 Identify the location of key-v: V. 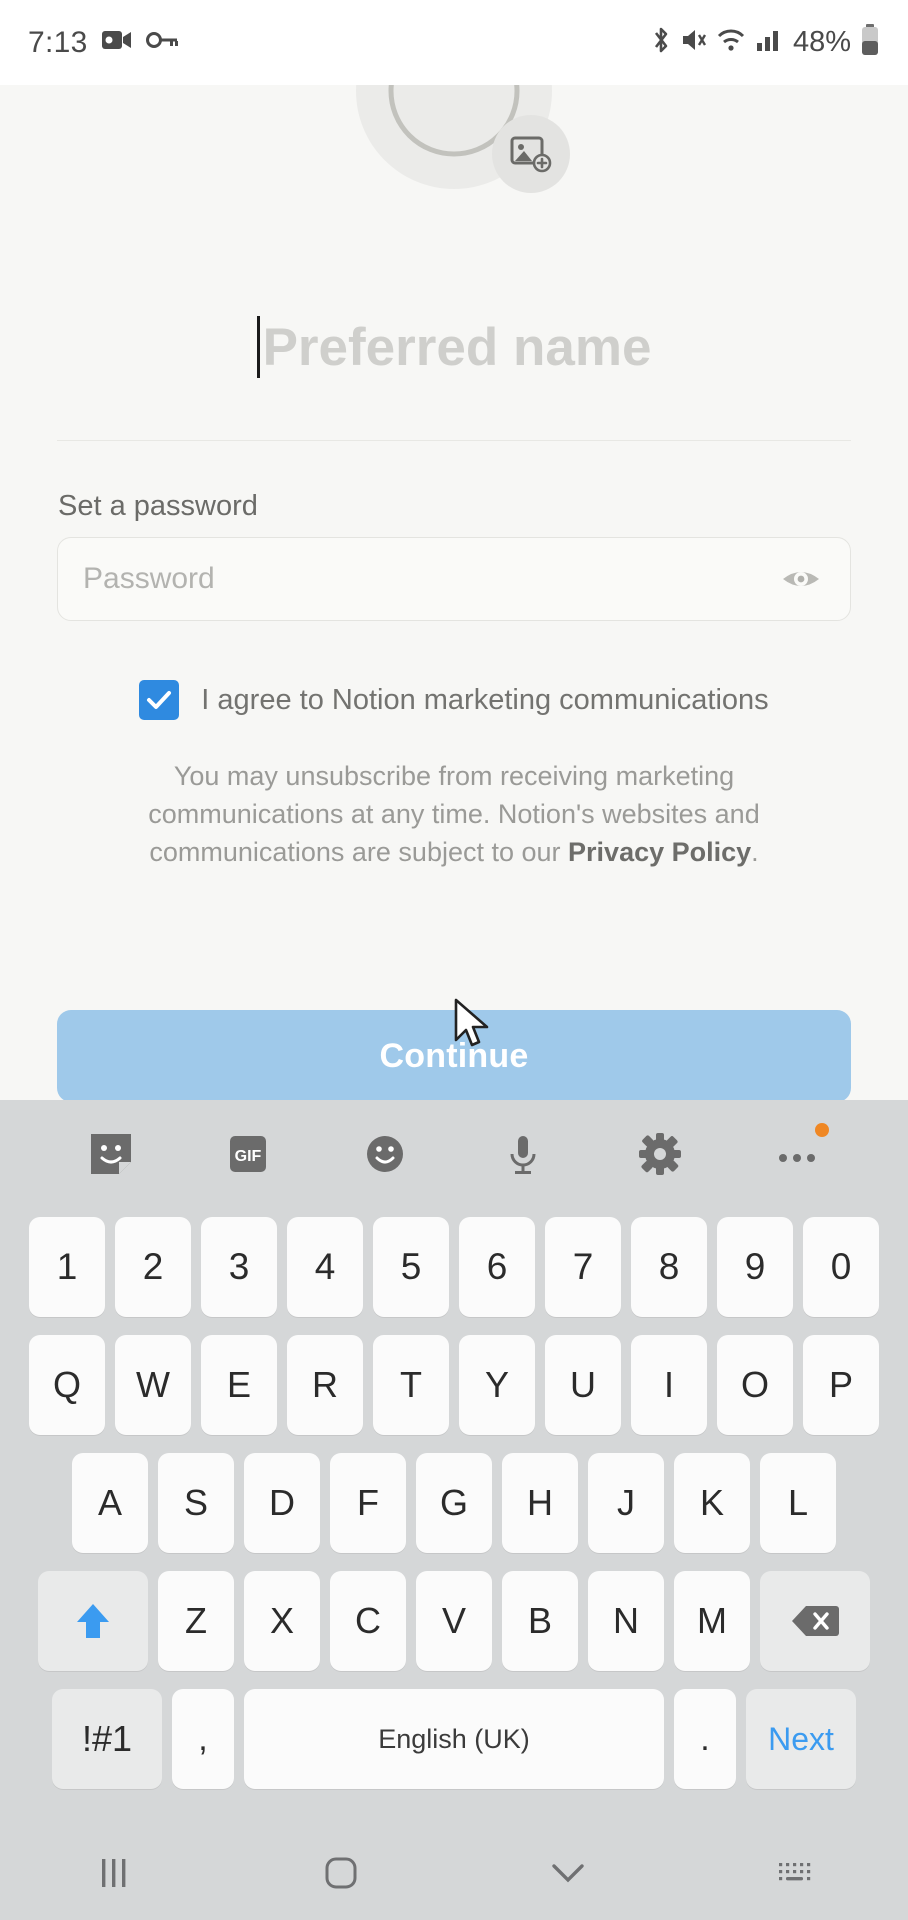
(454, 1621).